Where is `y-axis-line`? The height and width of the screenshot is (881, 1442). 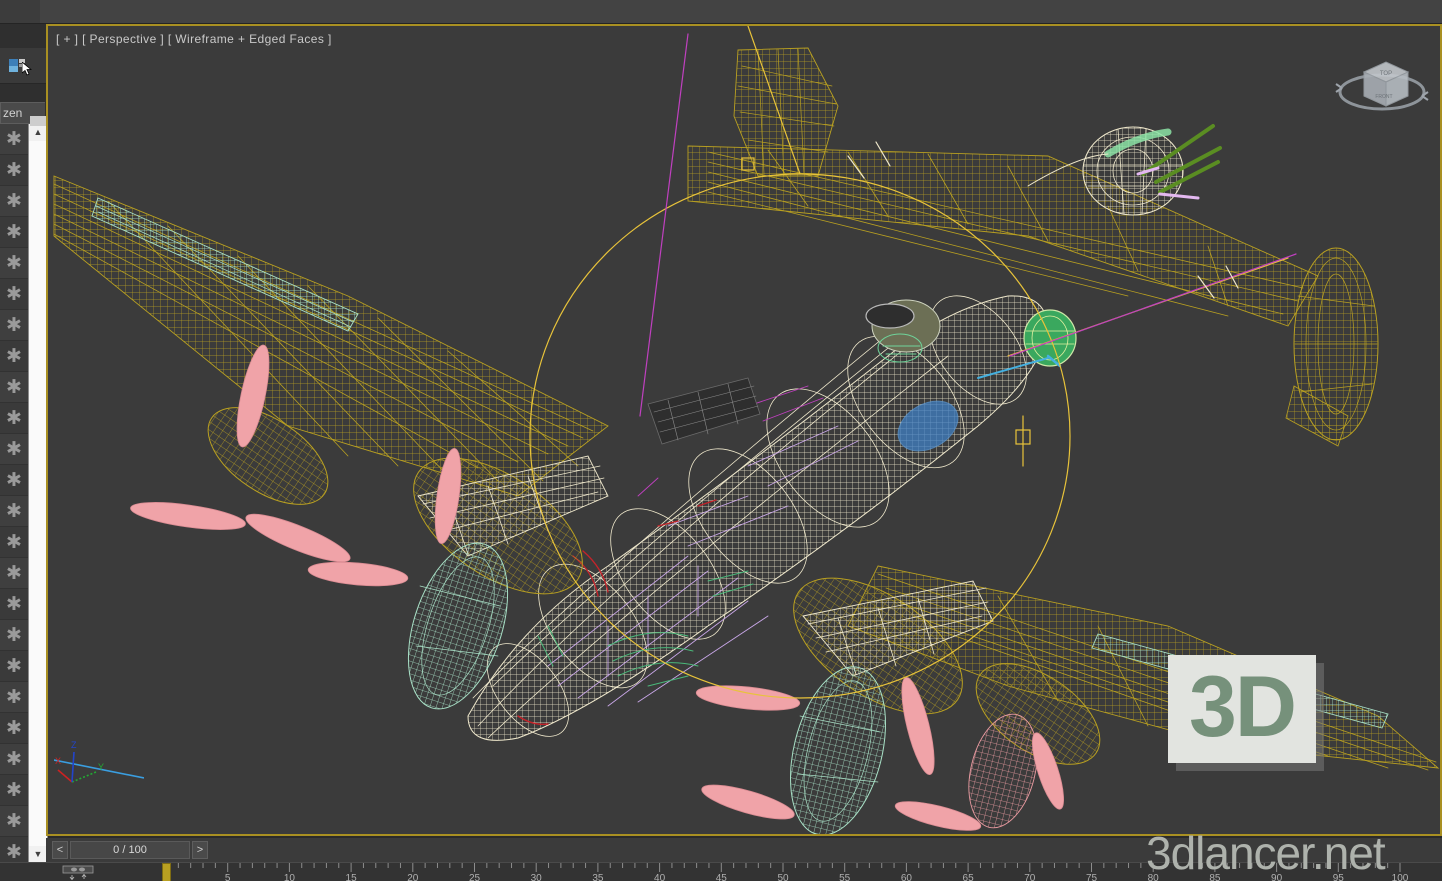 y-axis-line is located at coordinates (84, 777).